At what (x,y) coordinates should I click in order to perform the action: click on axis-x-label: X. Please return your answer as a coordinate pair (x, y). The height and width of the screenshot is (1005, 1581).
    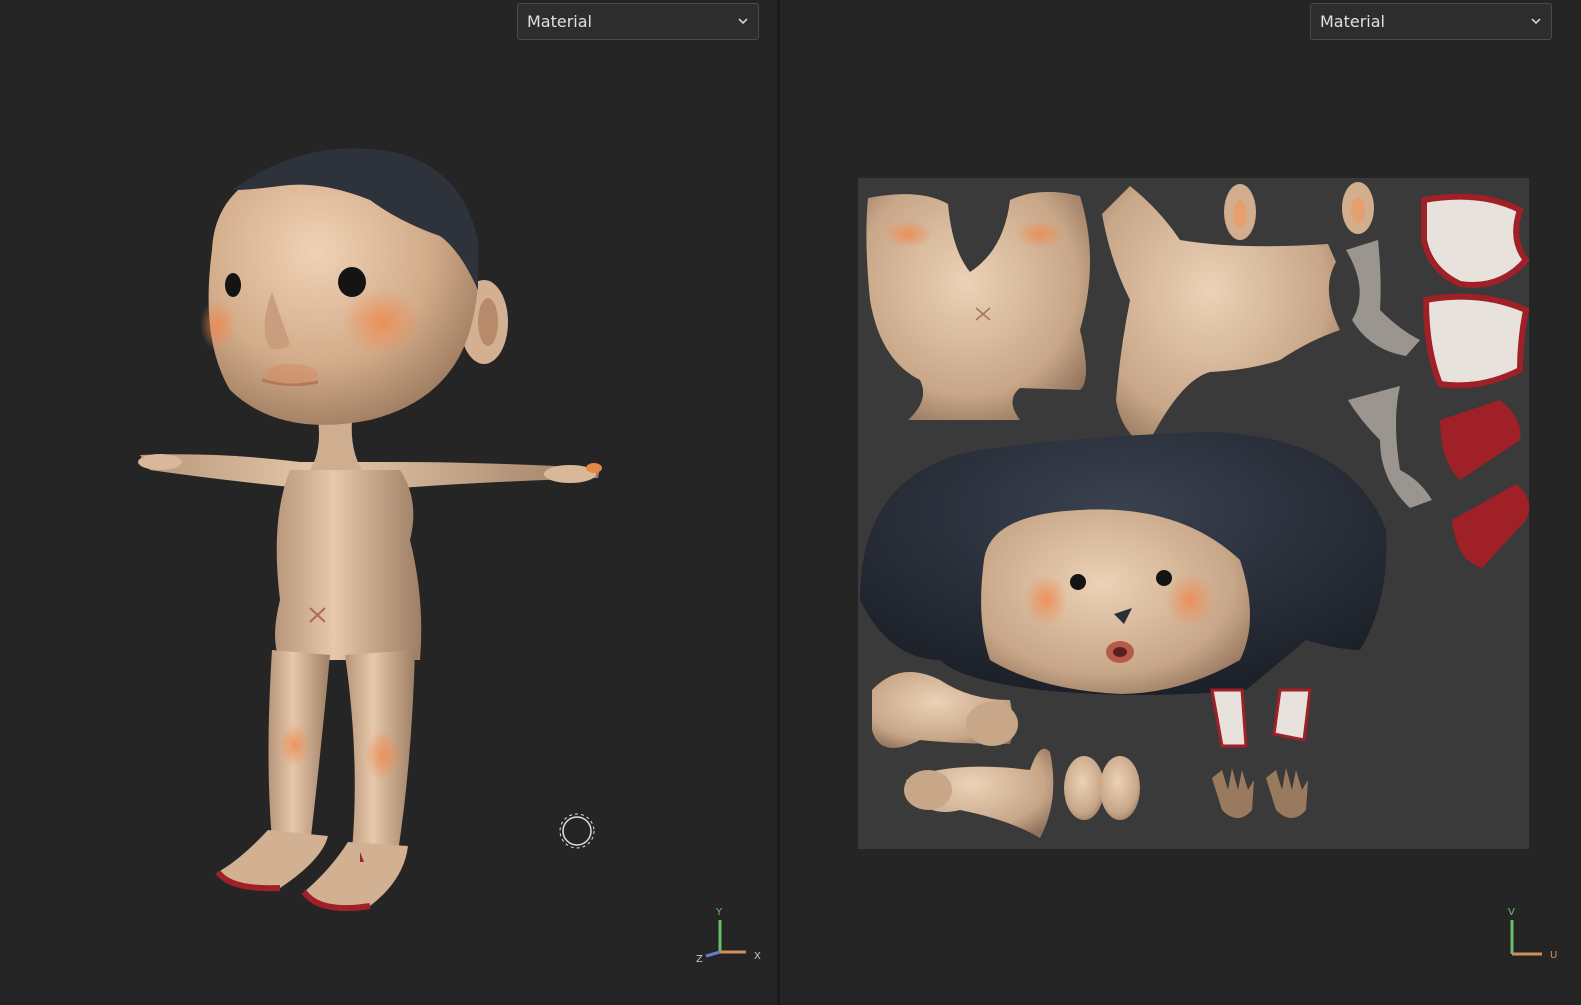
    Looking at the image, I should click on (757, 956).